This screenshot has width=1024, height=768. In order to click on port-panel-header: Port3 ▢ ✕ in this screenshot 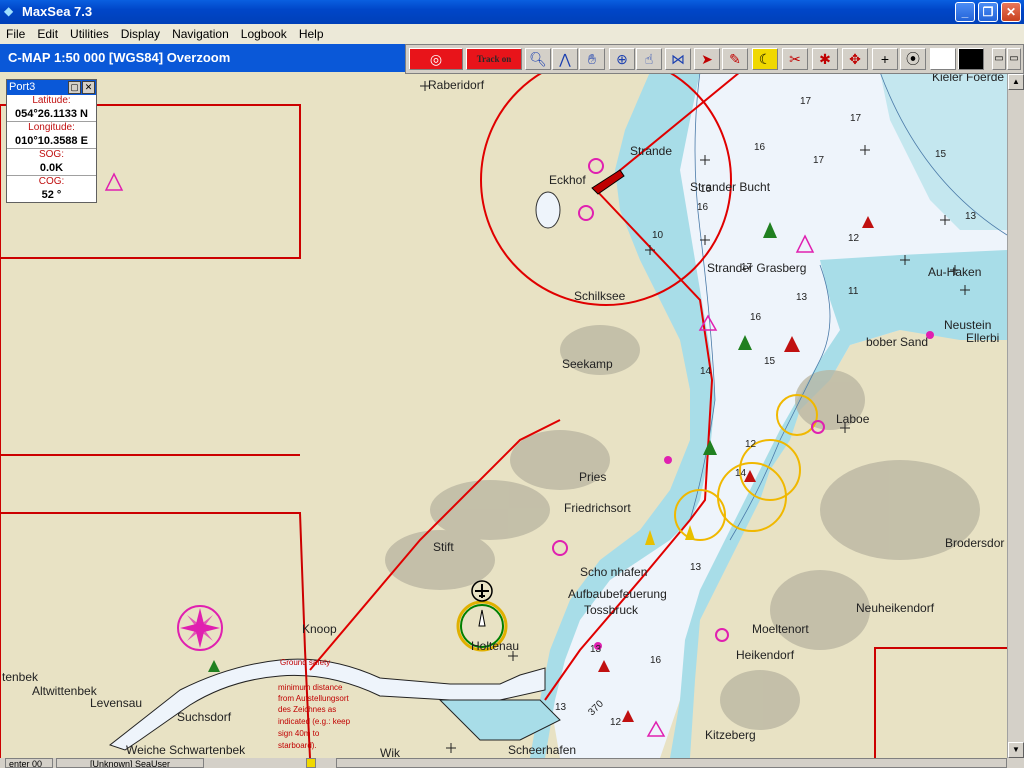, I will do `click(51, 87)`.